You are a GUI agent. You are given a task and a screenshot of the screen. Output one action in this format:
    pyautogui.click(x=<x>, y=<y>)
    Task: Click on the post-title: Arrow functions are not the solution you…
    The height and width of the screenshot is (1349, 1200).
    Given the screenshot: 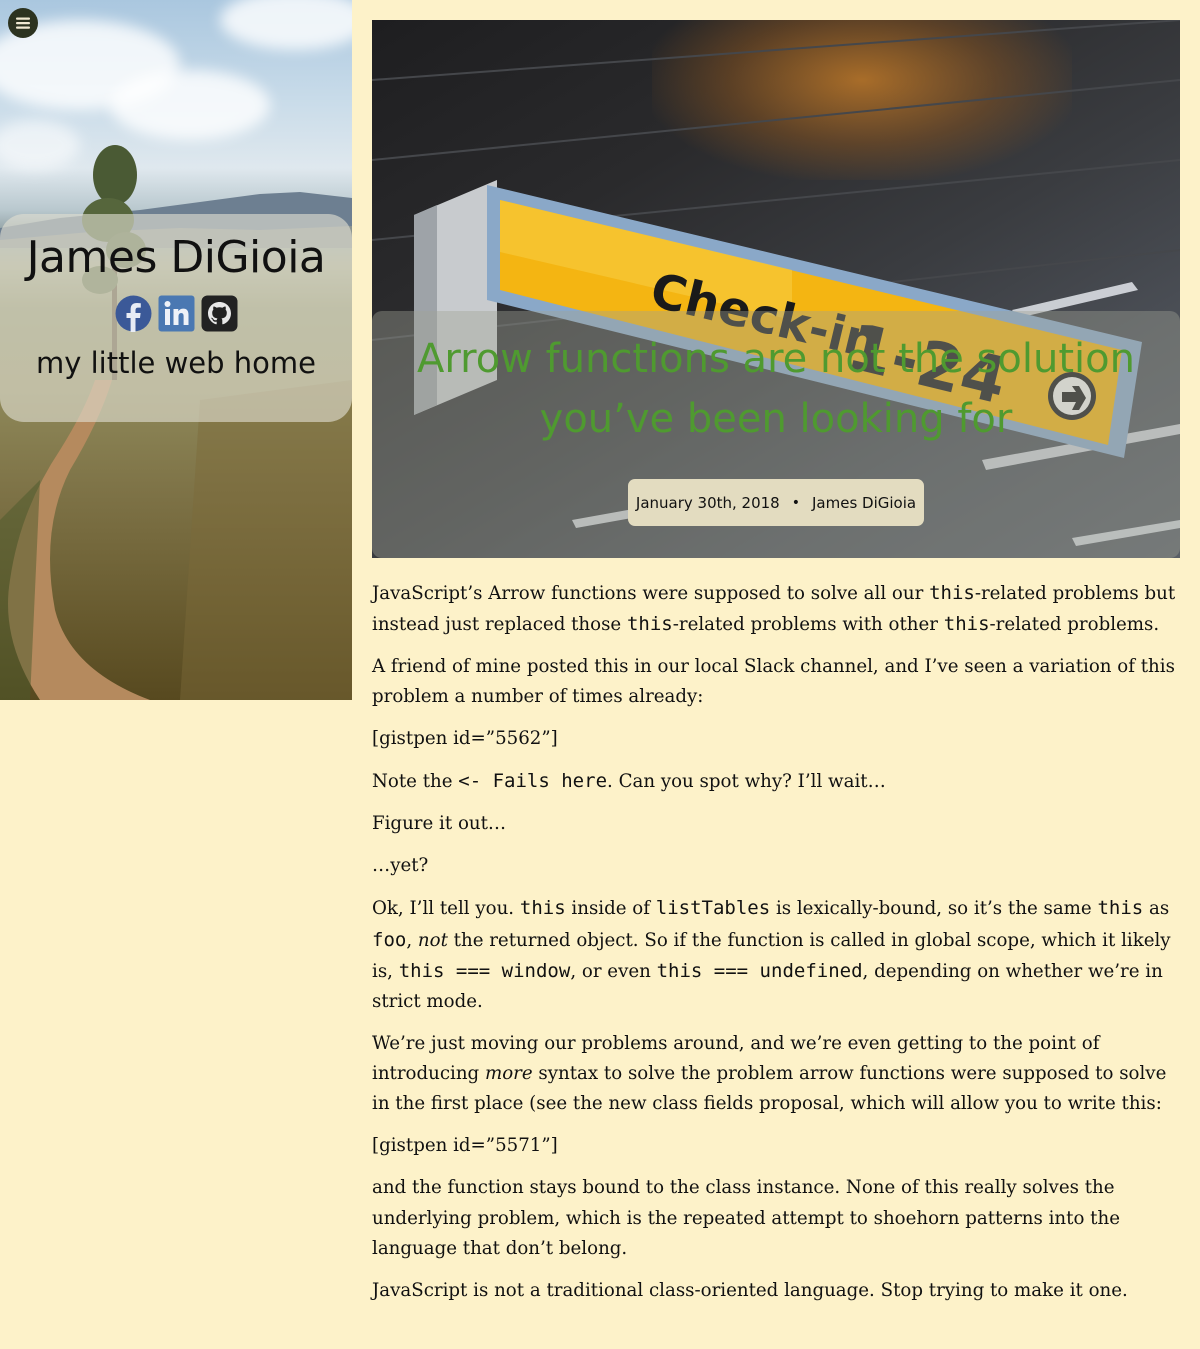 What is the action you would take?
    pyautogui.click(x=776, y=389)
    